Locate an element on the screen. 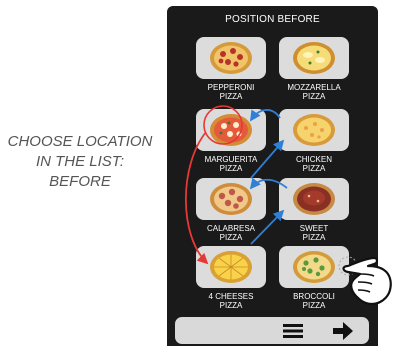  caption-line-2: IN THE LIST: is located at coordinates (80, 161).